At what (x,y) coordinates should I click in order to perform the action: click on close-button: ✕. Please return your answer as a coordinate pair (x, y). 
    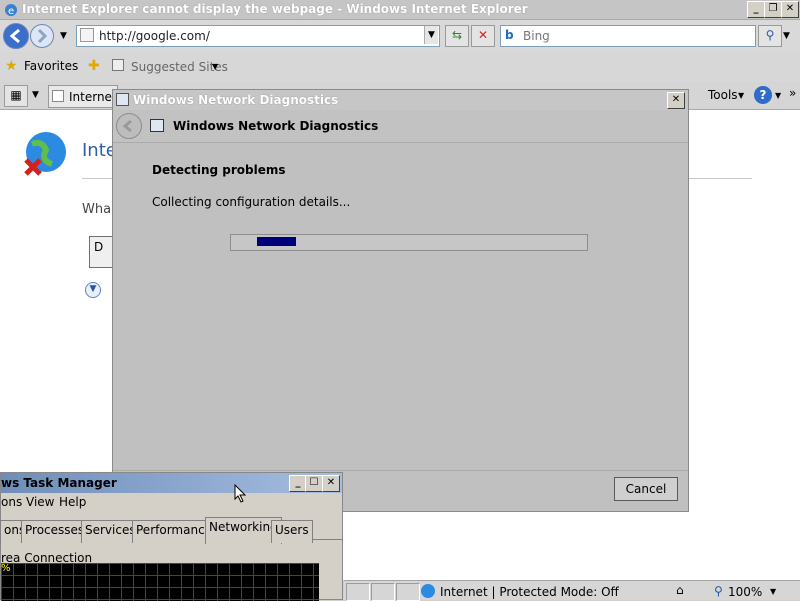
    Looking at the image, I should click on (790, 9).